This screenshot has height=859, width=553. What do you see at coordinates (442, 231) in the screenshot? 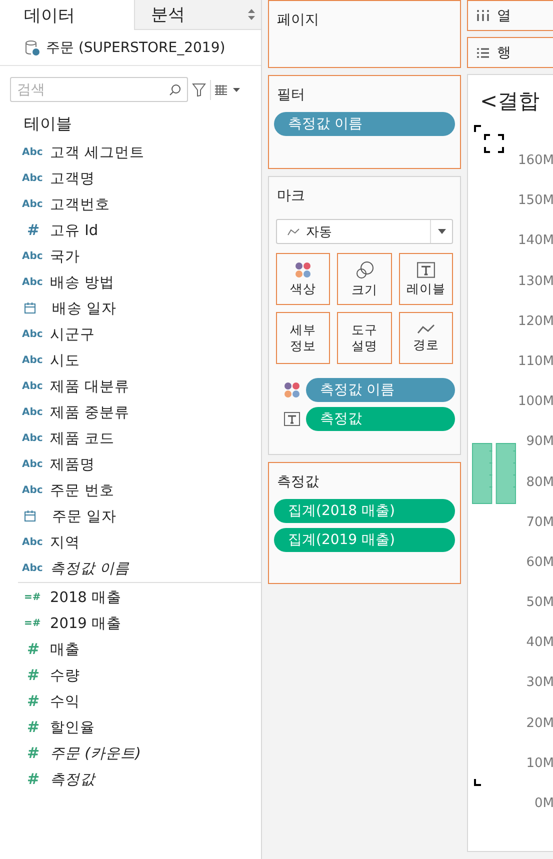
I see `caret-icon` at bounding box center [442, 231].